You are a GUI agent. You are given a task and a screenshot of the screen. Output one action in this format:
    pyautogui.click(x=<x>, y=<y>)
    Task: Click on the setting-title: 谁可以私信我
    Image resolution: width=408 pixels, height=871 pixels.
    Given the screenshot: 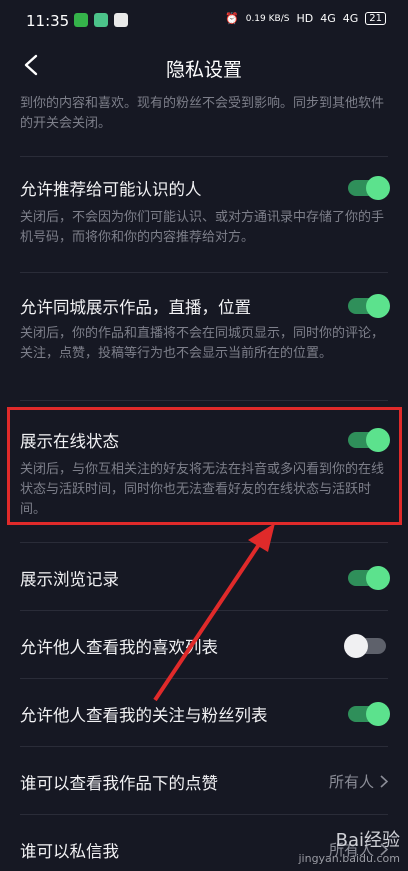 What is the action you would take?
    pyautogui.click(x=69, y=851)
    